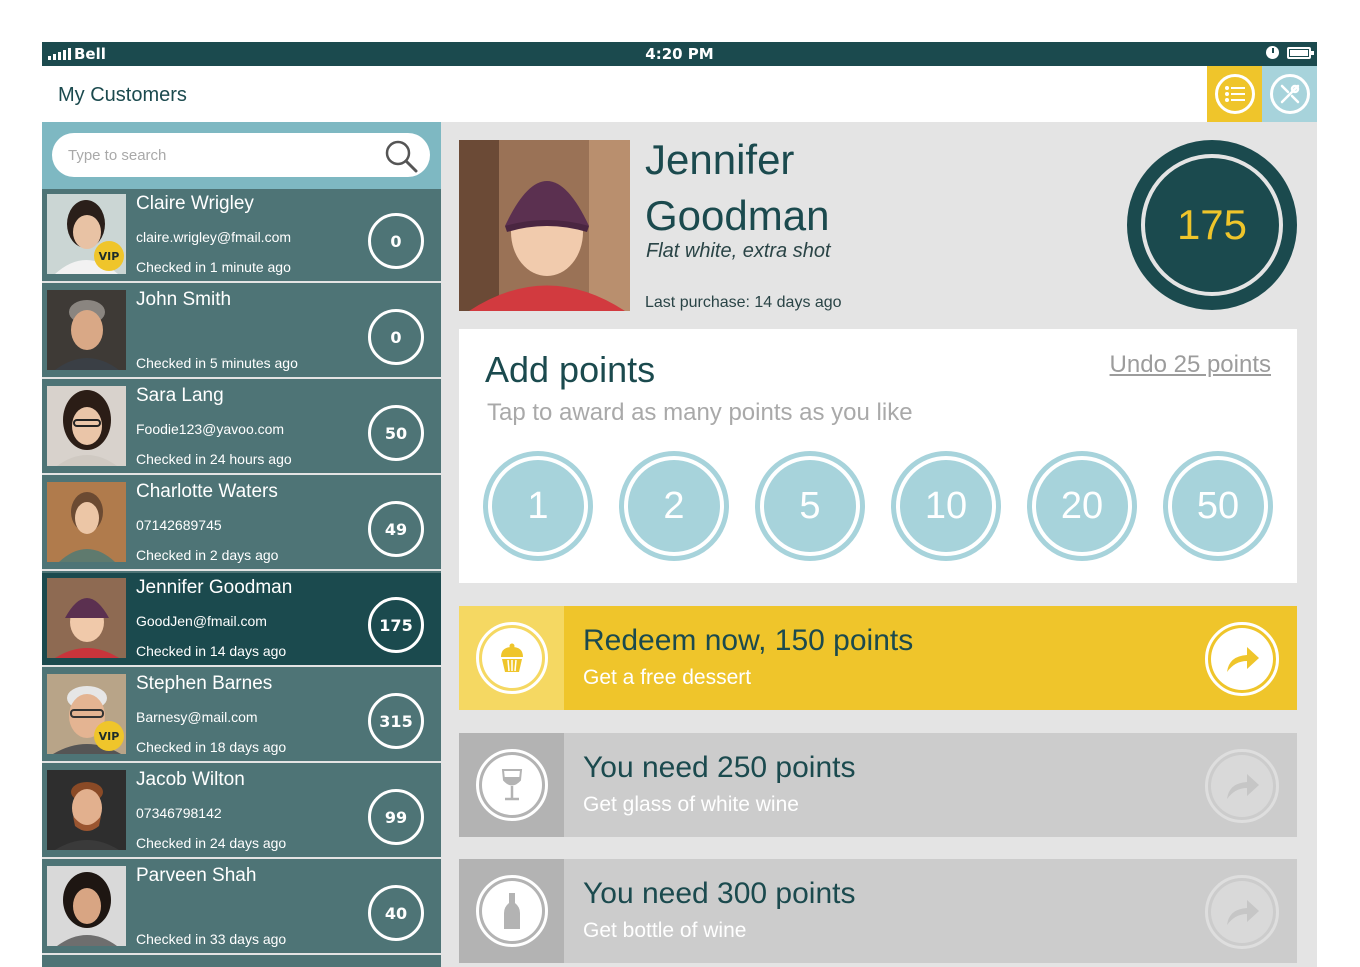  What do you see at coordinates (737, 215) in the screenshot?
I see `profile-last-name: Goodman` at bounding box center [737, 215].